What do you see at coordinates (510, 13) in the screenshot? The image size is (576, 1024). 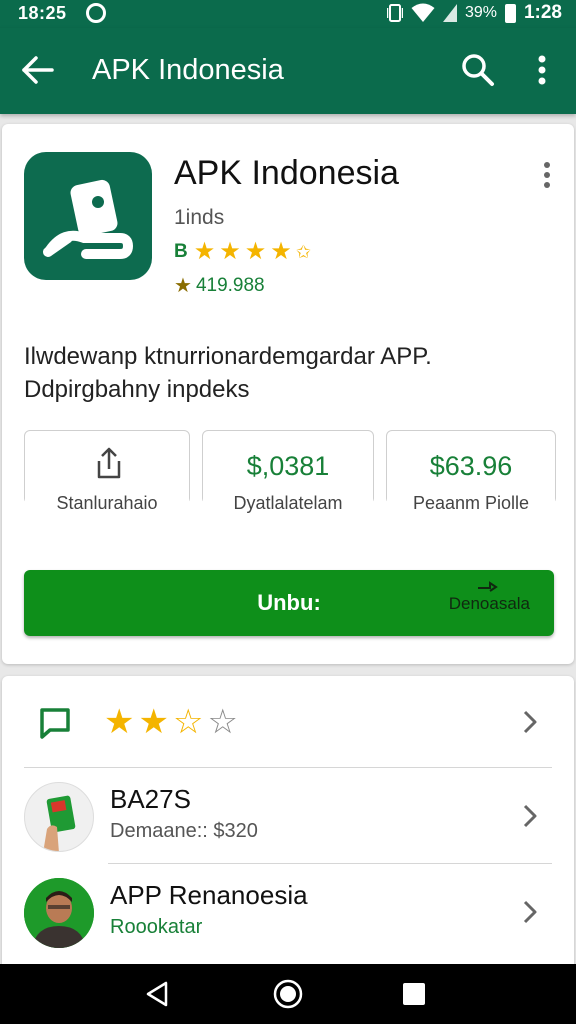 I see `battery-icon` at bounding box center [510, 13].